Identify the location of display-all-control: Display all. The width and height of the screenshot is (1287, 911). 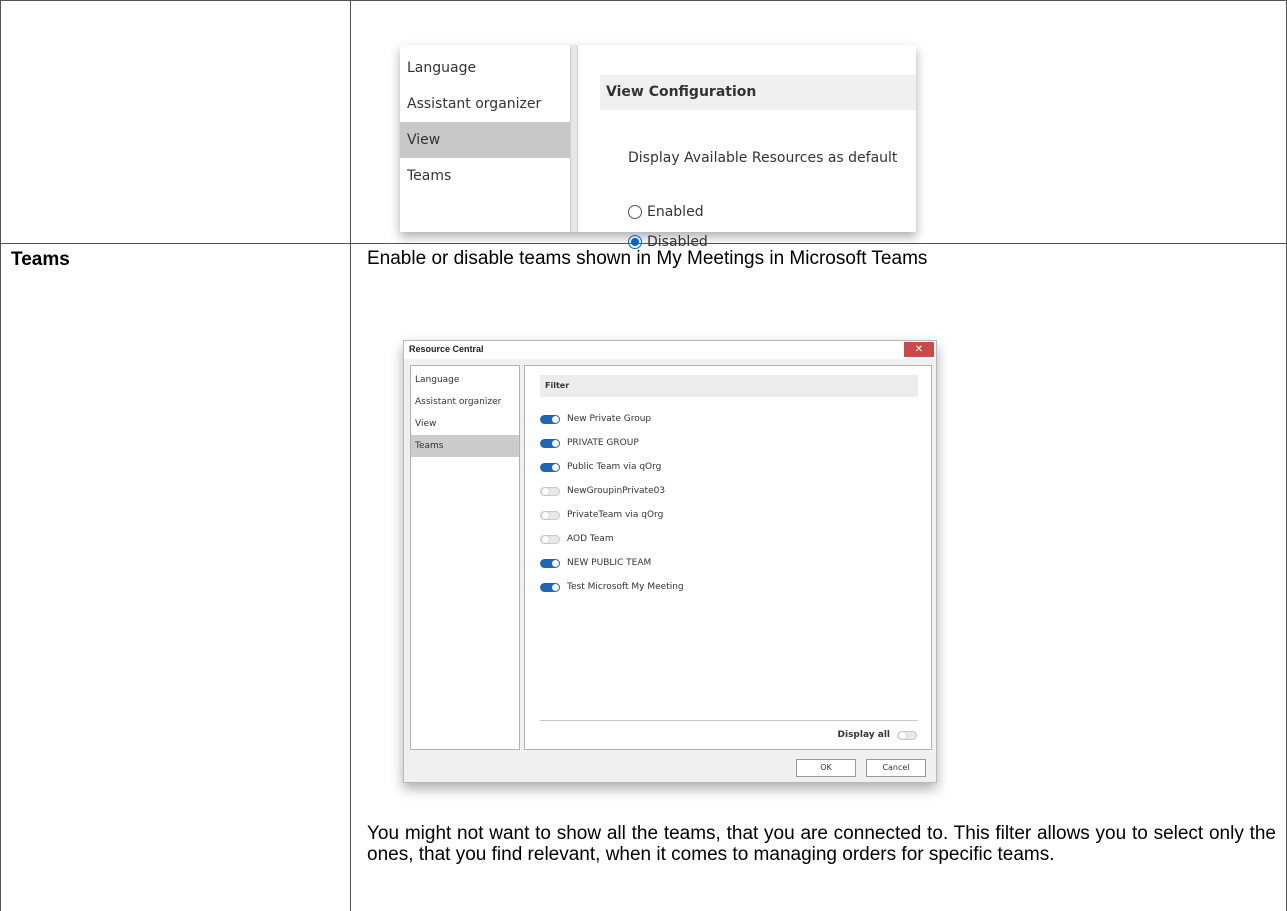
(877, 735).